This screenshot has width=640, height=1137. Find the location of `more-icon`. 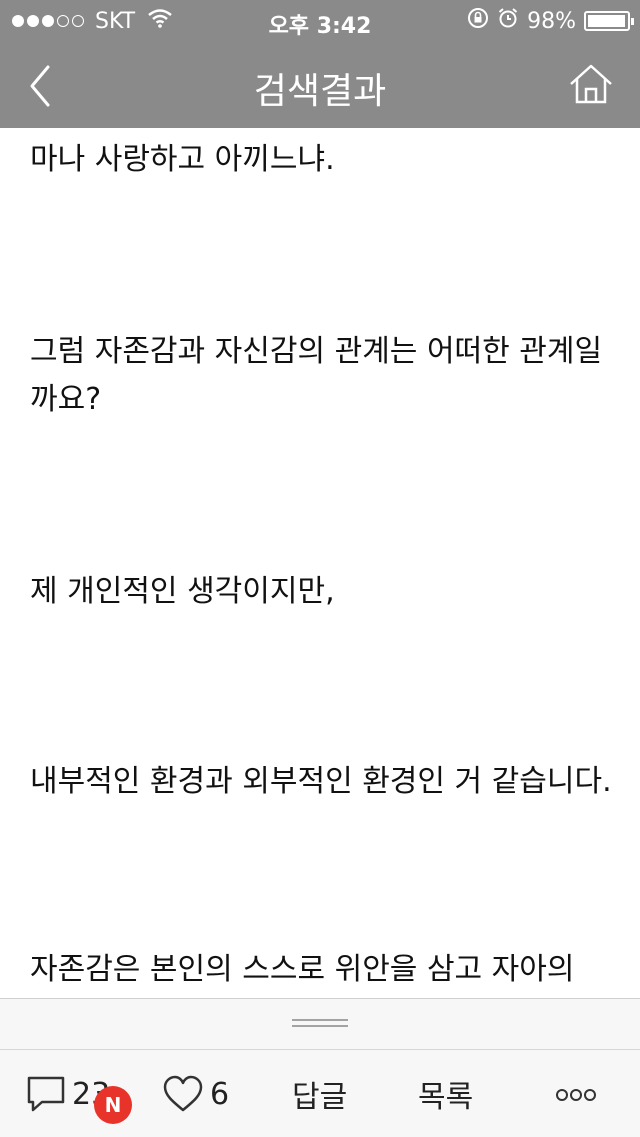

more-icon is located at coordinates (576, 1095).